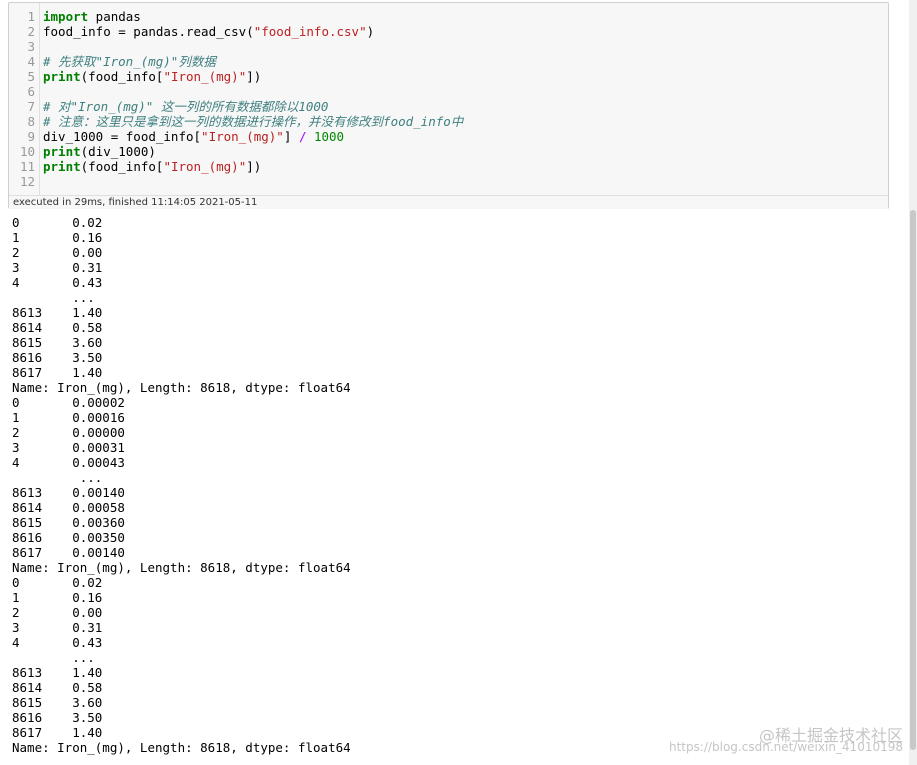 Image resolution: width=917 pixels, height=765 pixels. I want to click on line-number: 4, so click(31, 61).